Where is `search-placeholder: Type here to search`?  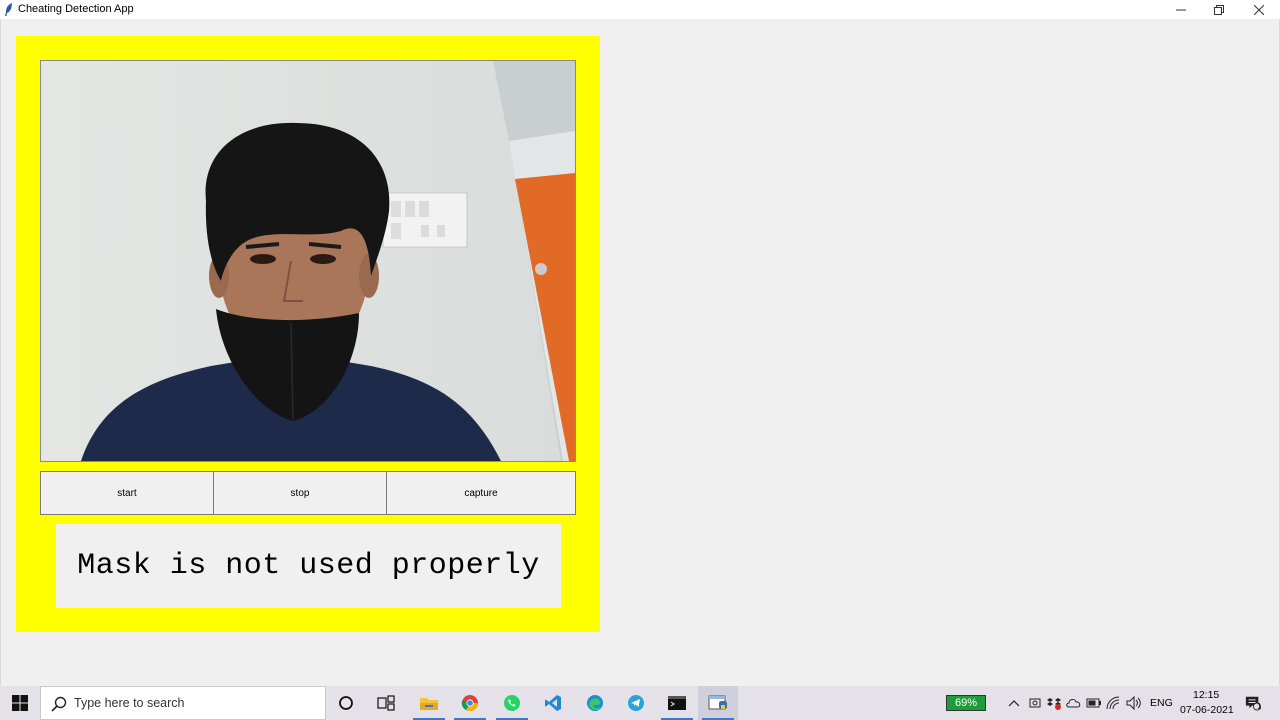 search-placeholder: Type here to search is located at coordinates (129, 703).